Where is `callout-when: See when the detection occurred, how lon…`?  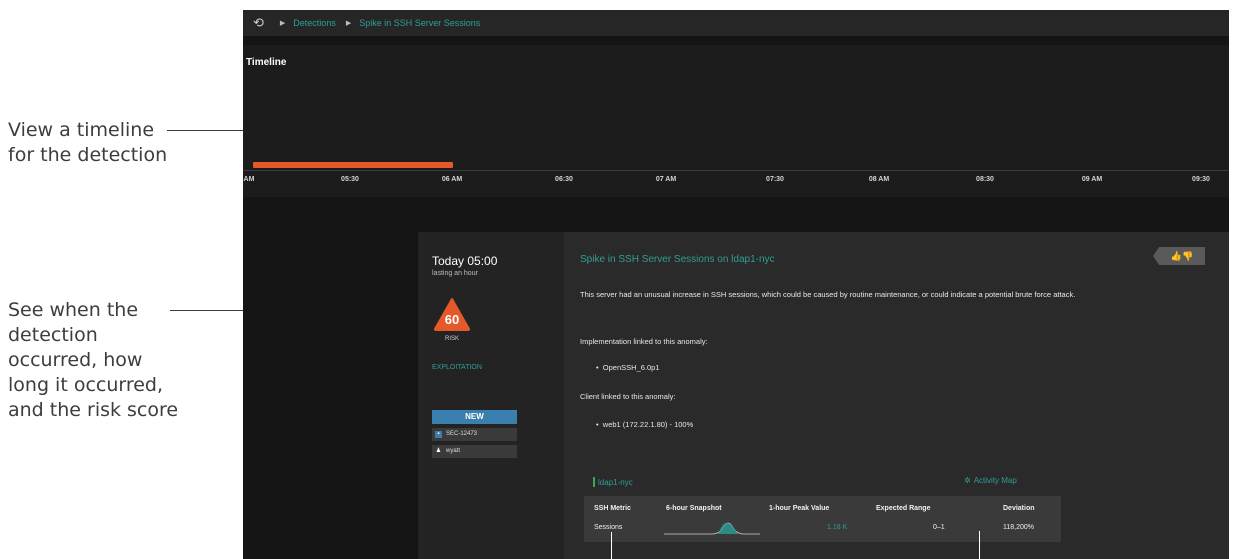
callout-when: See when the detection occurred, how lon… is located at coordinates (93, 360).